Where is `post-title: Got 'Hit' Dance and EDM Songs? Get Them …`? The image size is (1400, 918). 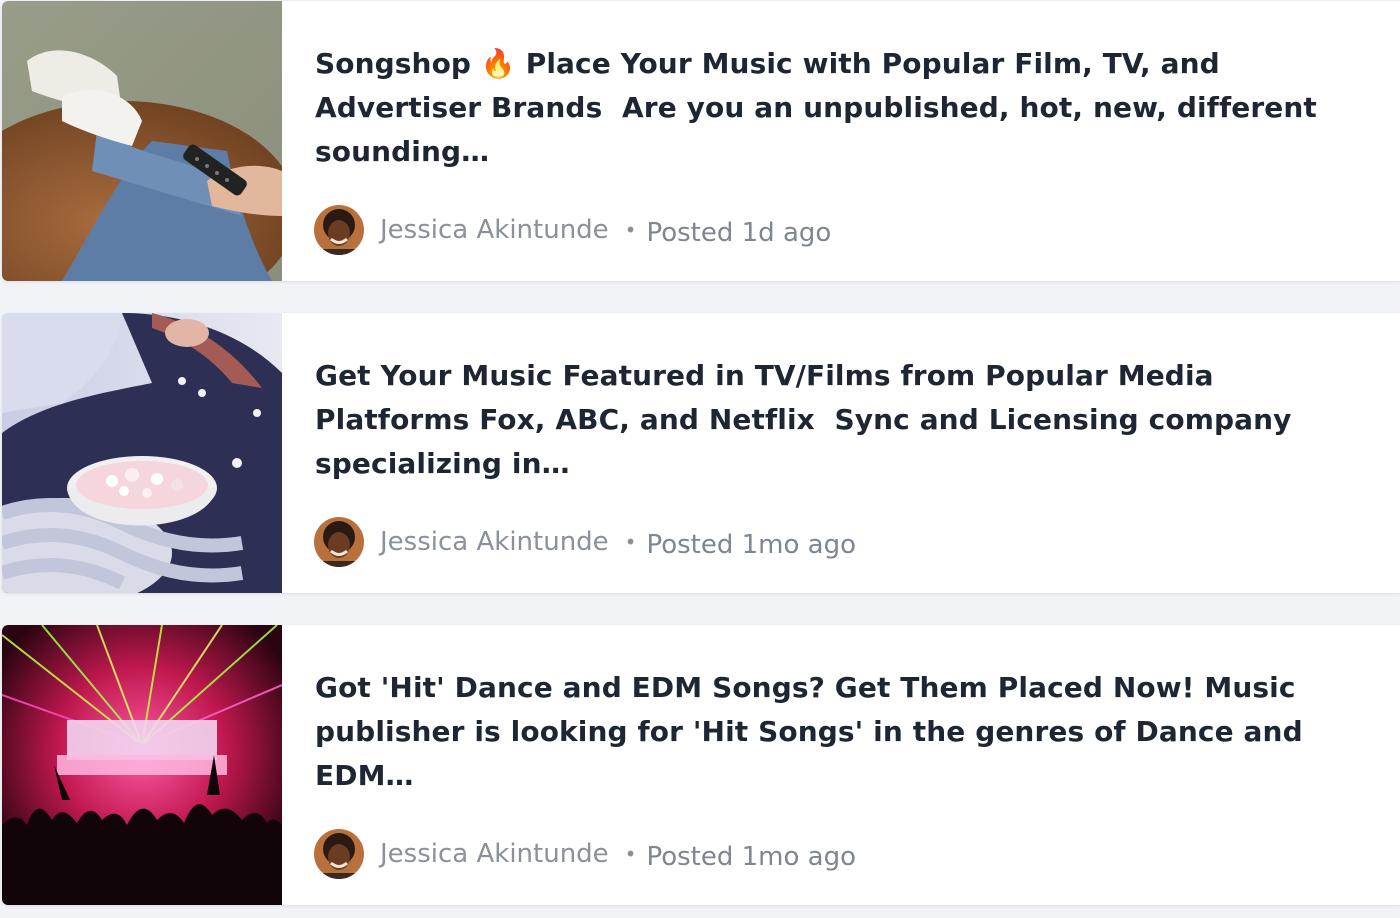 post-title: Got 'Hit' Dance and EDM Songs? Get Them … is located at coordinates (845, 732).